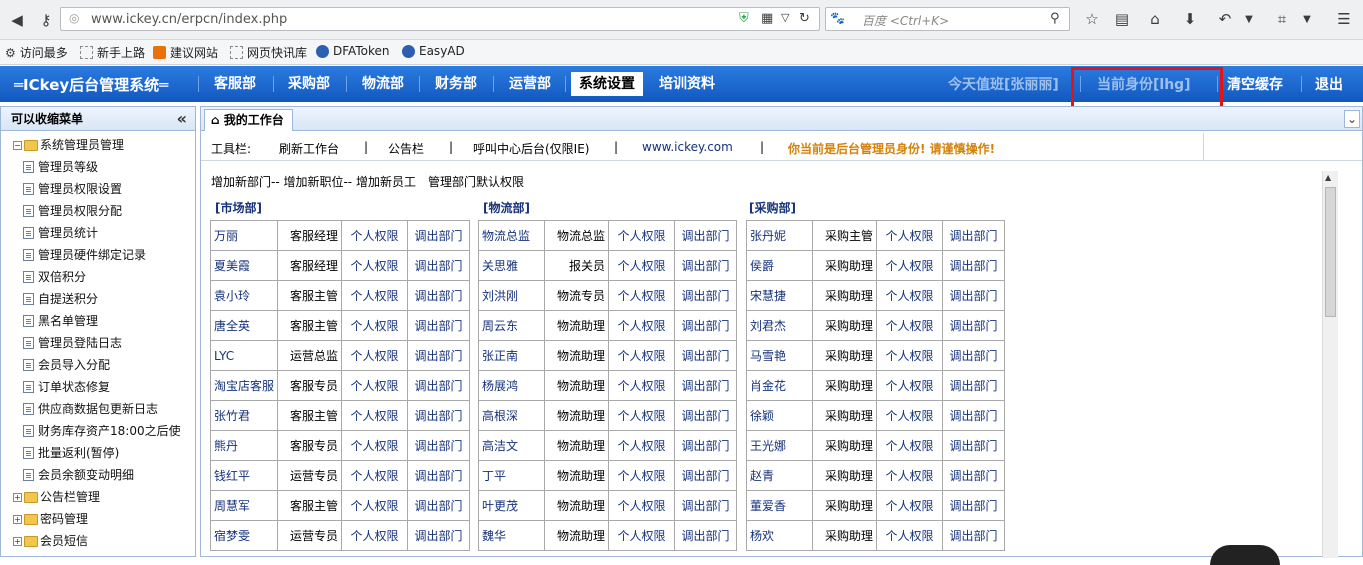  I want to click on staff-name: 淘宝店客服, so click(244, 385).